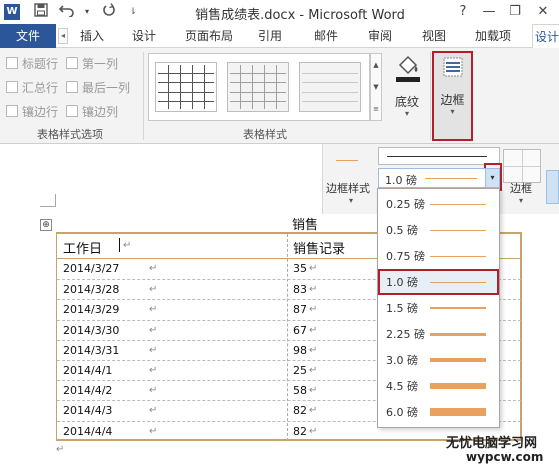 The height and width of the screenshot is (469, 559). I want to click on tab-table-design: 设计, so click(545, 36).